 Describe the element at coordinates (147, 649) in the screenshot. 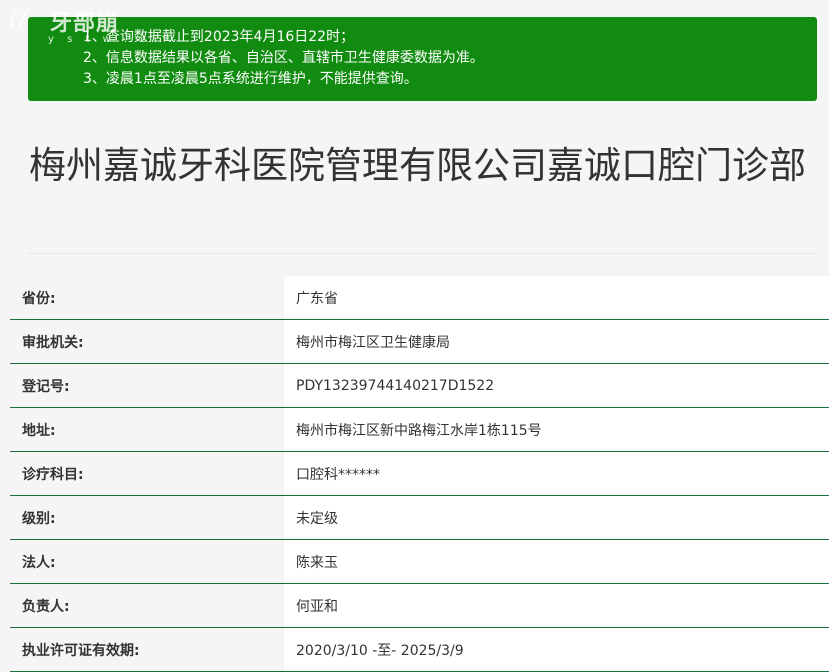

I see `row-label-license-validity: 执业许可证有效期:` at that location.